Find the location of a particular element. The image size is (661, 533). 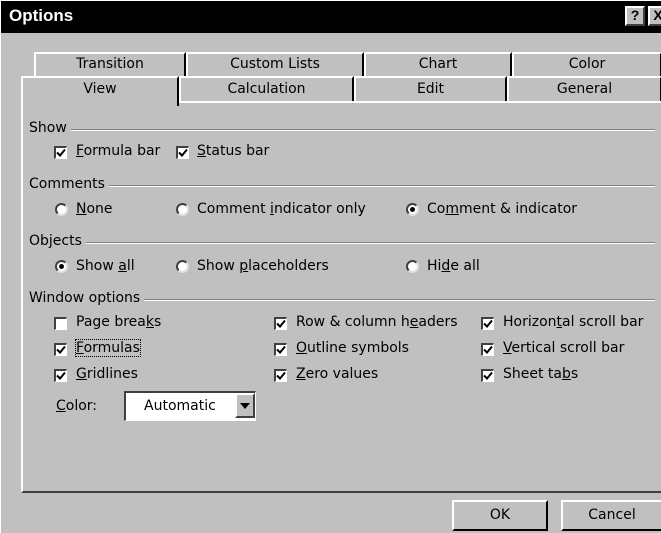

zero-values-label: Zero values is located at coordinates (337, 374).